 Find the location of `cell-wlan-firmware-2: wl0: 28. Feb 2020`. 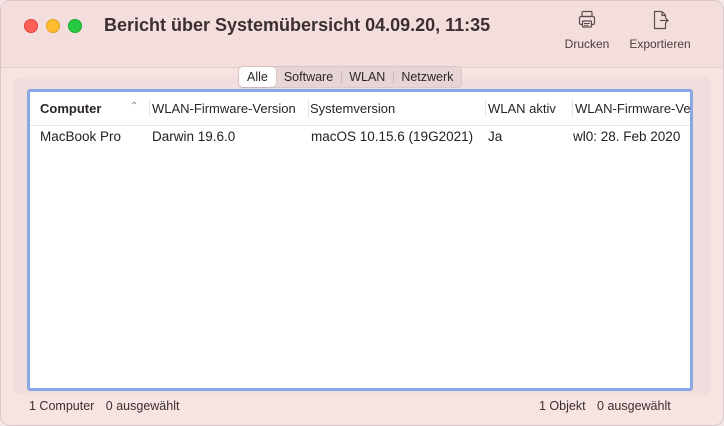

cell-wlan-firmware-2: wl0: 28. Feb 2020 is located at coordinates (627, 136).